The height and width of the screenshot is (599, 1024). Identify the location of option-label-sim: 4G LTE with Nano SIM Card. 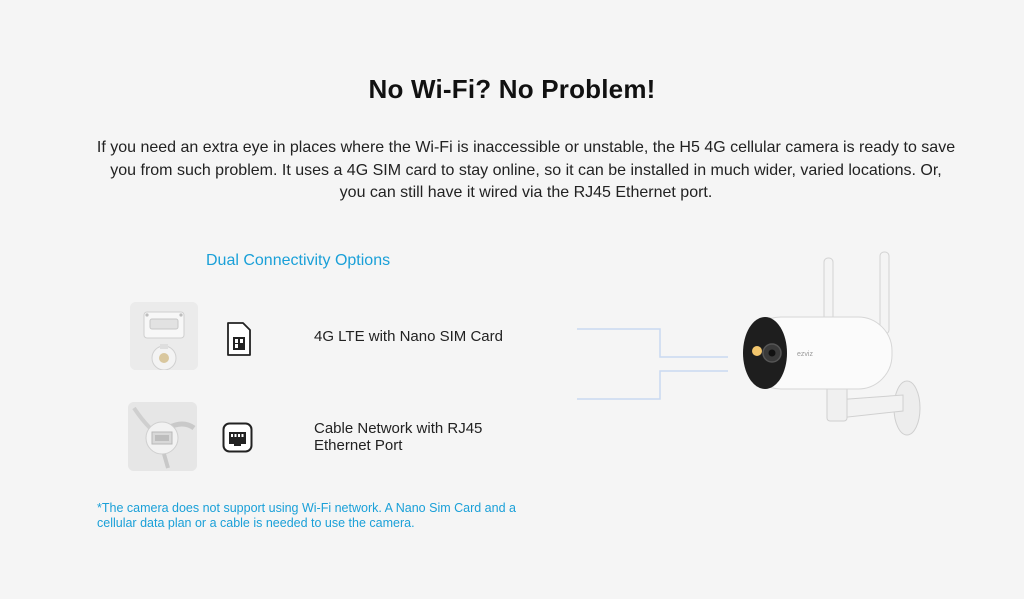
(408, 336).